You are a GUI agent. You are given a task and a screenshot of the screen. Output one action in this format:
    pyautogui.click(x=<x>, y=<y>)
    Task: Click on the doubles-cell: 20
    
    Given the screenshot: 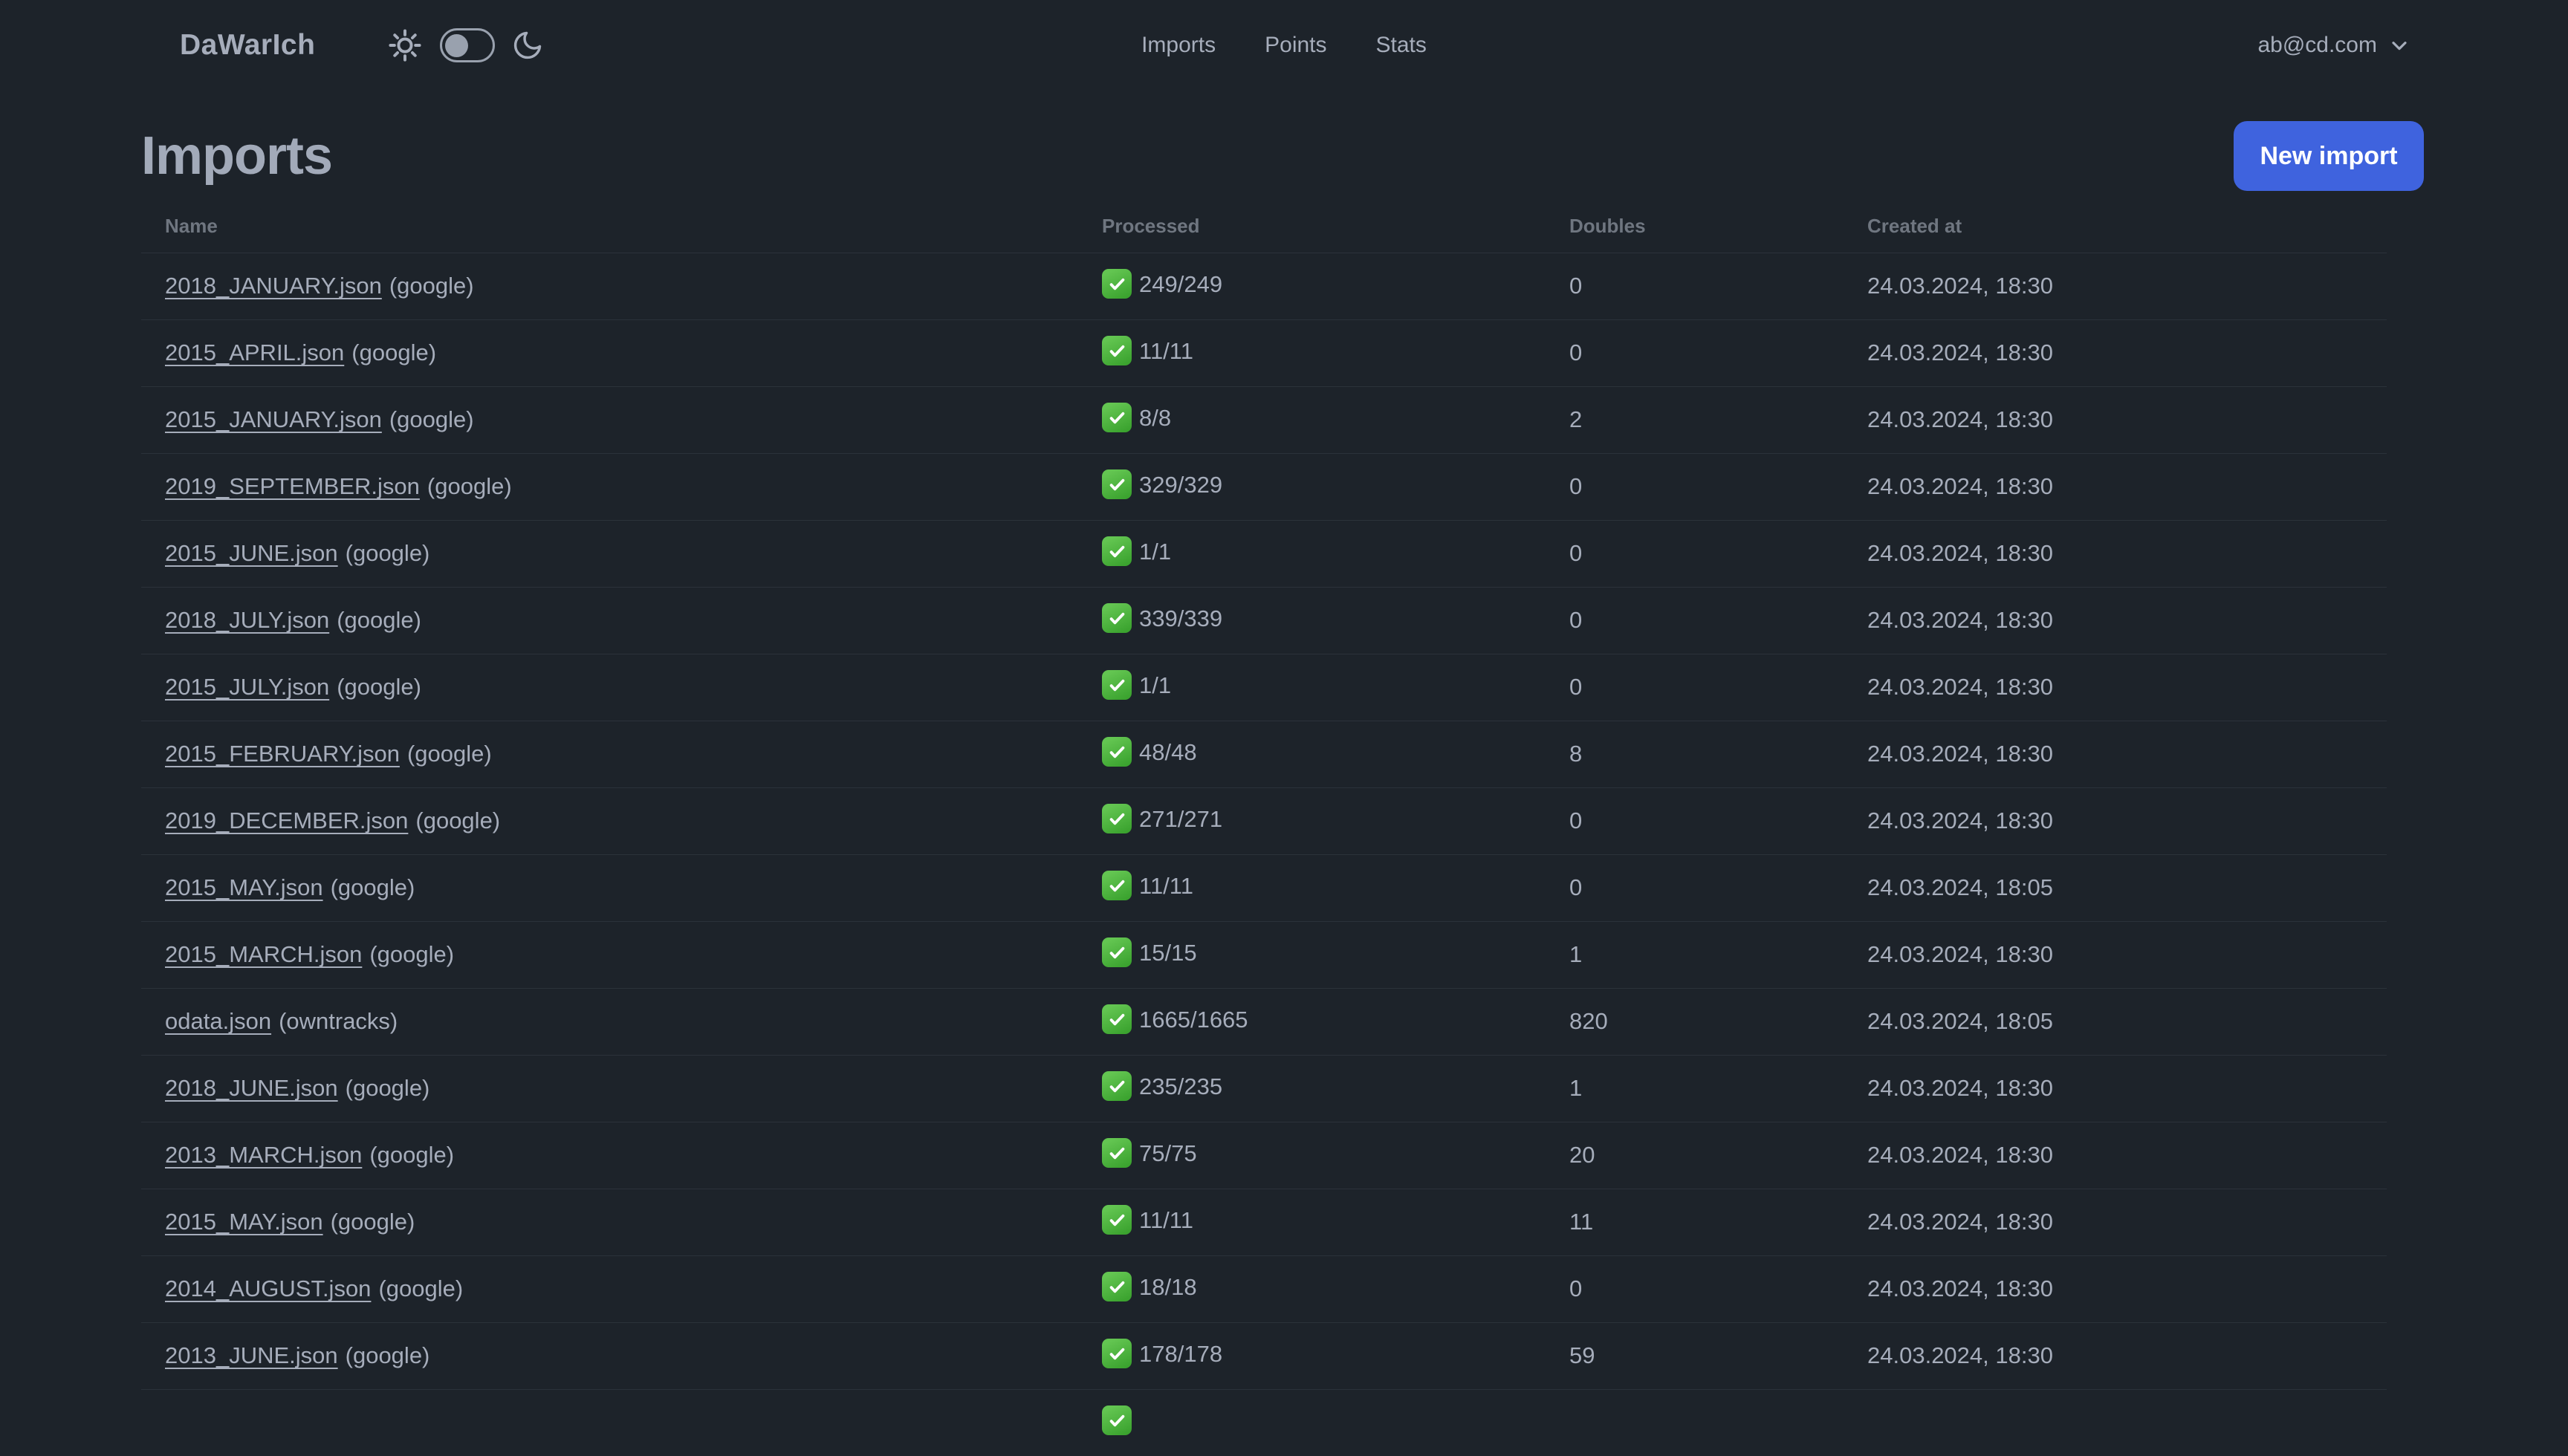 What is the action you would take?
    pyautogui.click(x=1718, y=1155)
    